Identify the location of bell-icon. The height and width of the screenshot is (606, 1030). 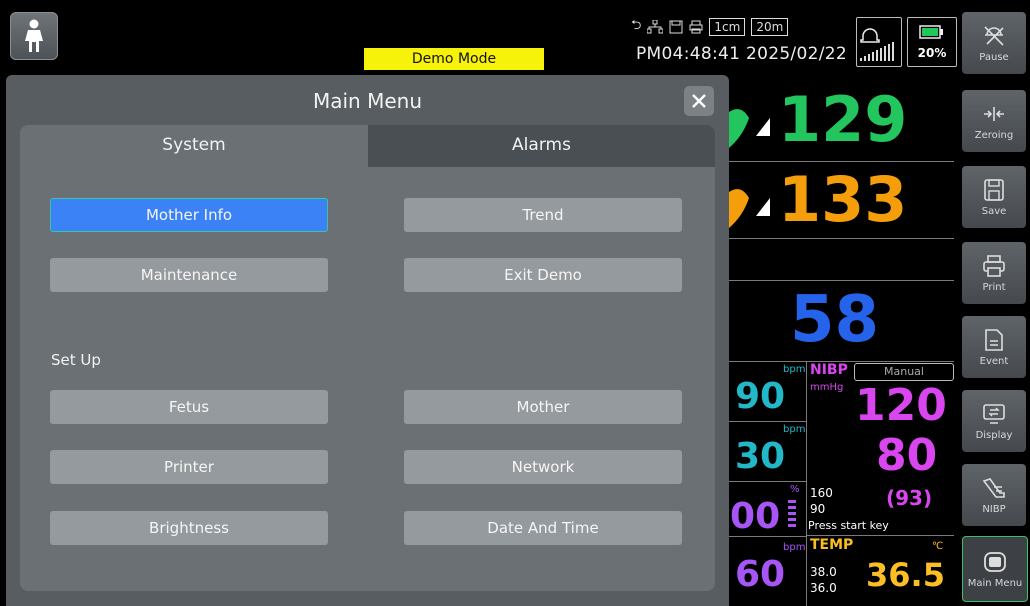
(877, 44).